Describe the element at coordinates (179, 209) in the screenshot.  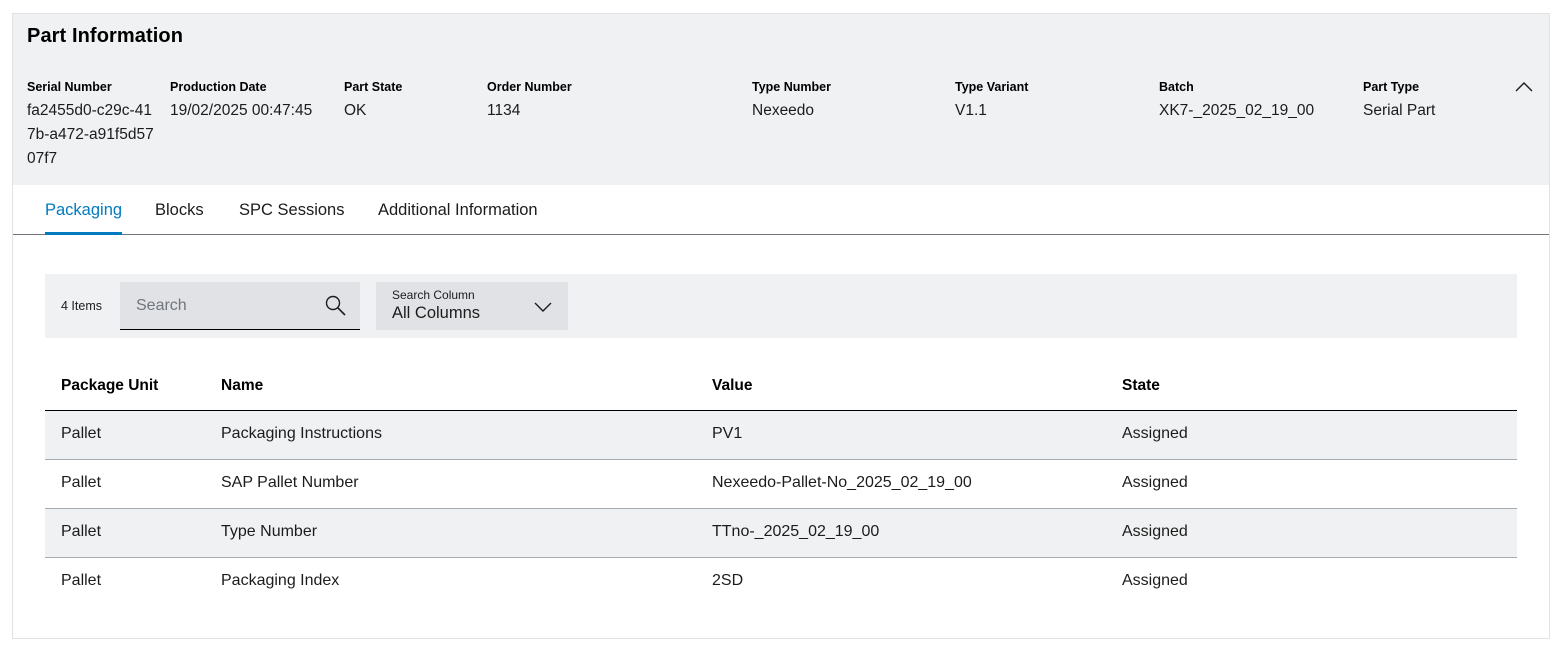
I see `tab-blocks: Blocks` at that location.